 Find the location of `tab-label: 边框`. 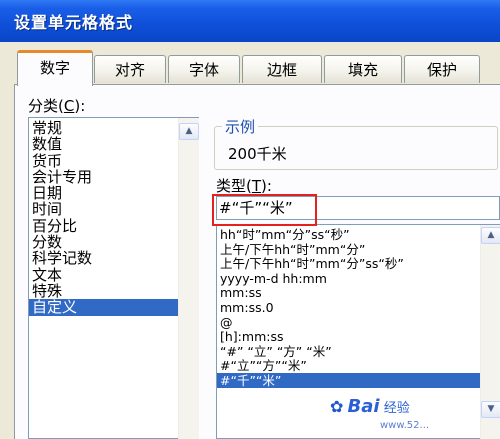

tab-label: 边框 is located at coordinates (281, 70).